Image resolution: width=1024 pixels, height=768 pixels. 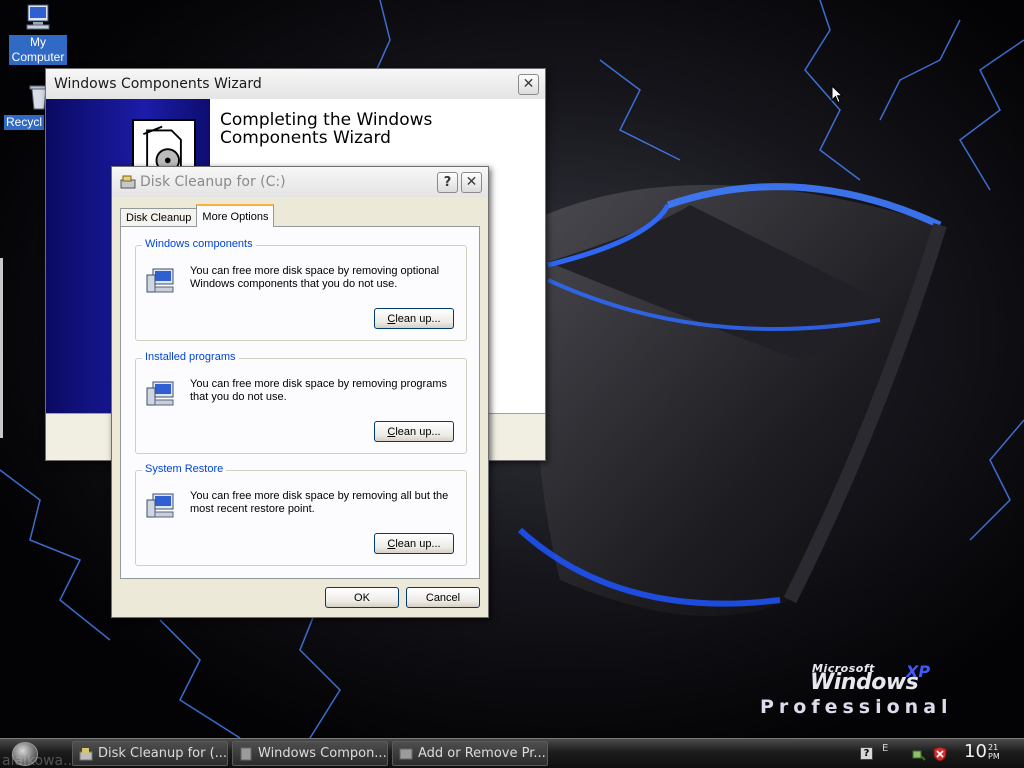 I want to click on desktop-icon-my-computer: My Computer, so click(x=38, y=33).